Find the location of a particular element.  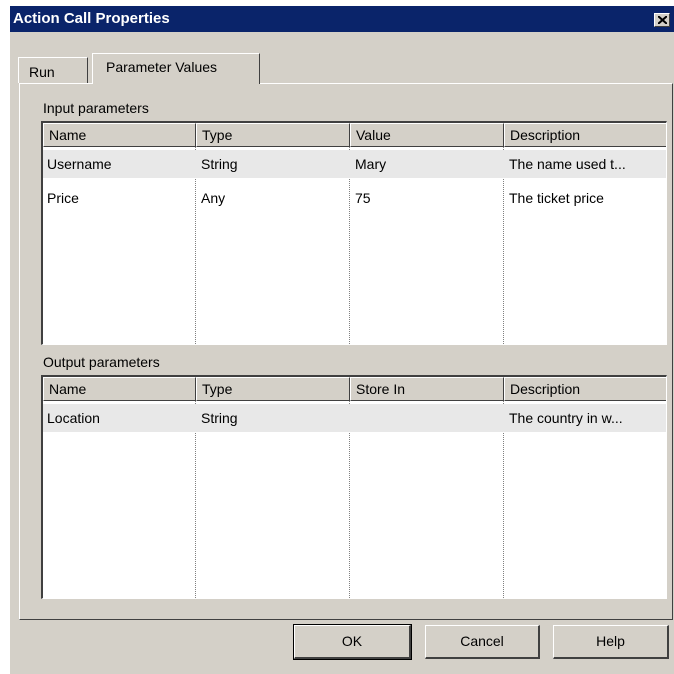

tab-run-label: Run is located at coordinates (42, 72).